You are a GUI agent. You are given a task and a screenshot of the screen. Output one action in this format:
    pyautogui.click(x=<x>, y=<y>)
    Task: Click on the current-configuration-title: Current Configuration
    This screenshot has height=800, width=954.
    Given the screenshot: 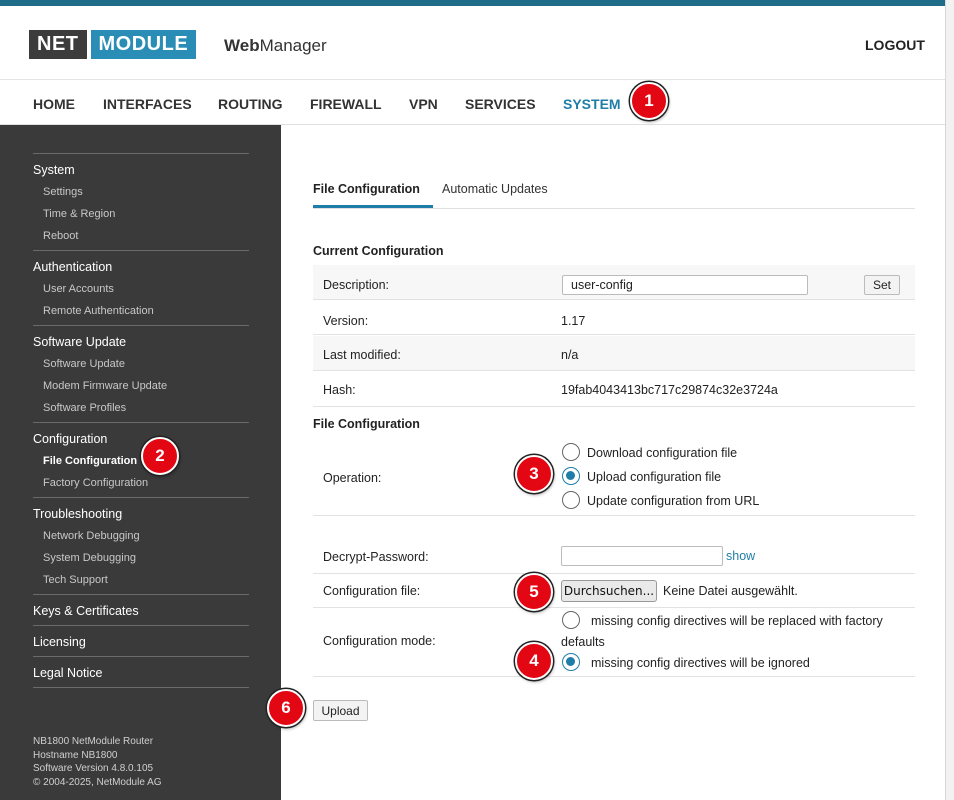 What is the action you would take?
    pyautogui.click(x=378, y=251)
    